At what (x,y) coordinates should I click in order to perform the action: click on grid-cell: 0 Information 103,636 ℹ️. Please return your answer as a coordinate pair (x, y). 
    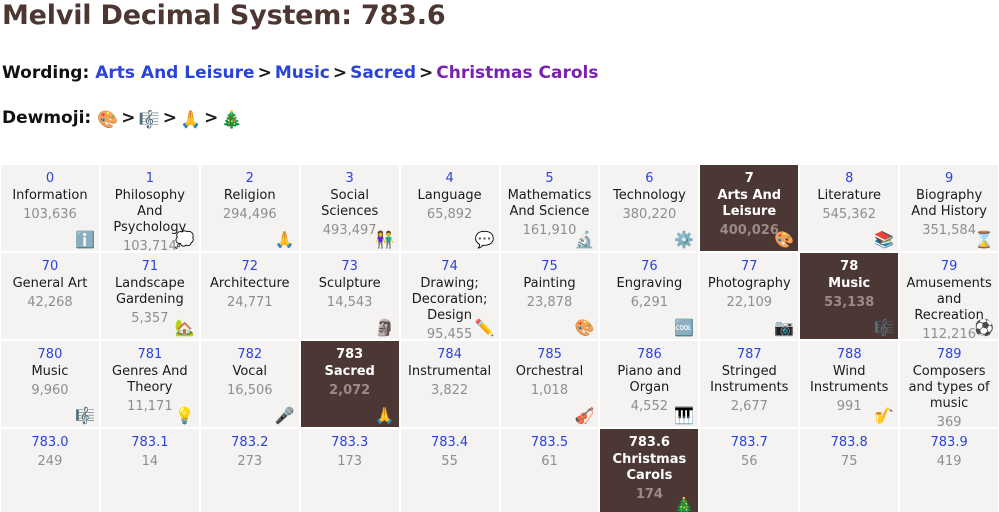
    Looking at the image, I should click on (50, 208).